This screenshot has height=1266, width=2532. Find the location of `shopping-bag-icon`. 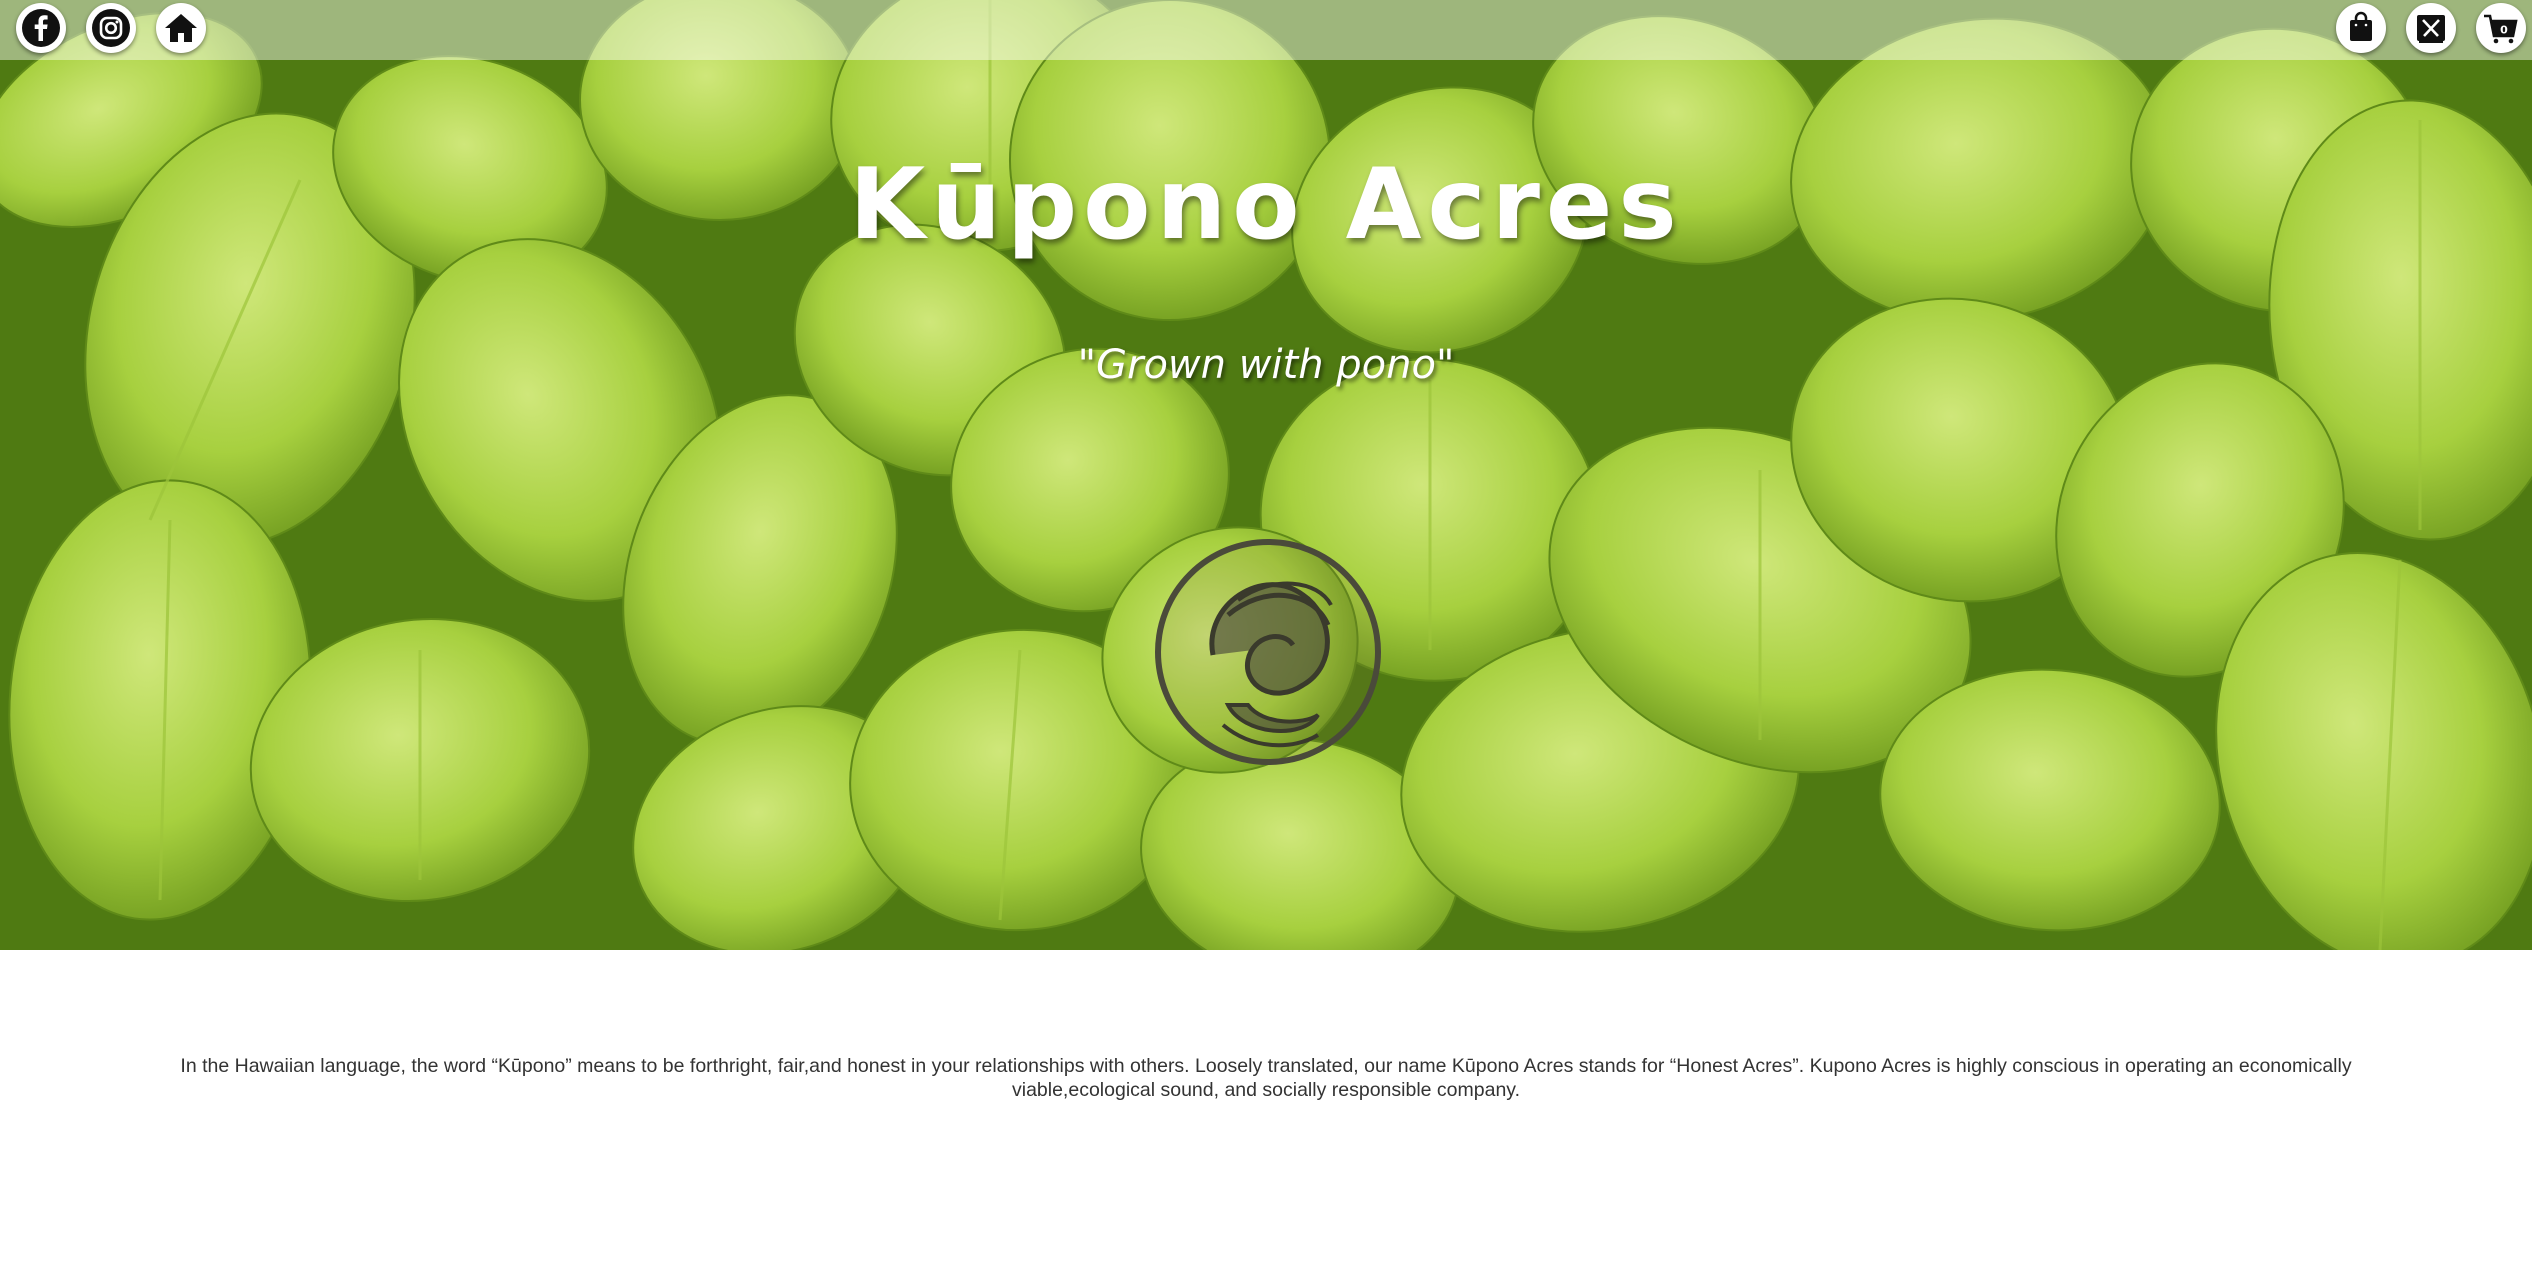

shopping-bag-icon is located at coordinates (2361, 26).